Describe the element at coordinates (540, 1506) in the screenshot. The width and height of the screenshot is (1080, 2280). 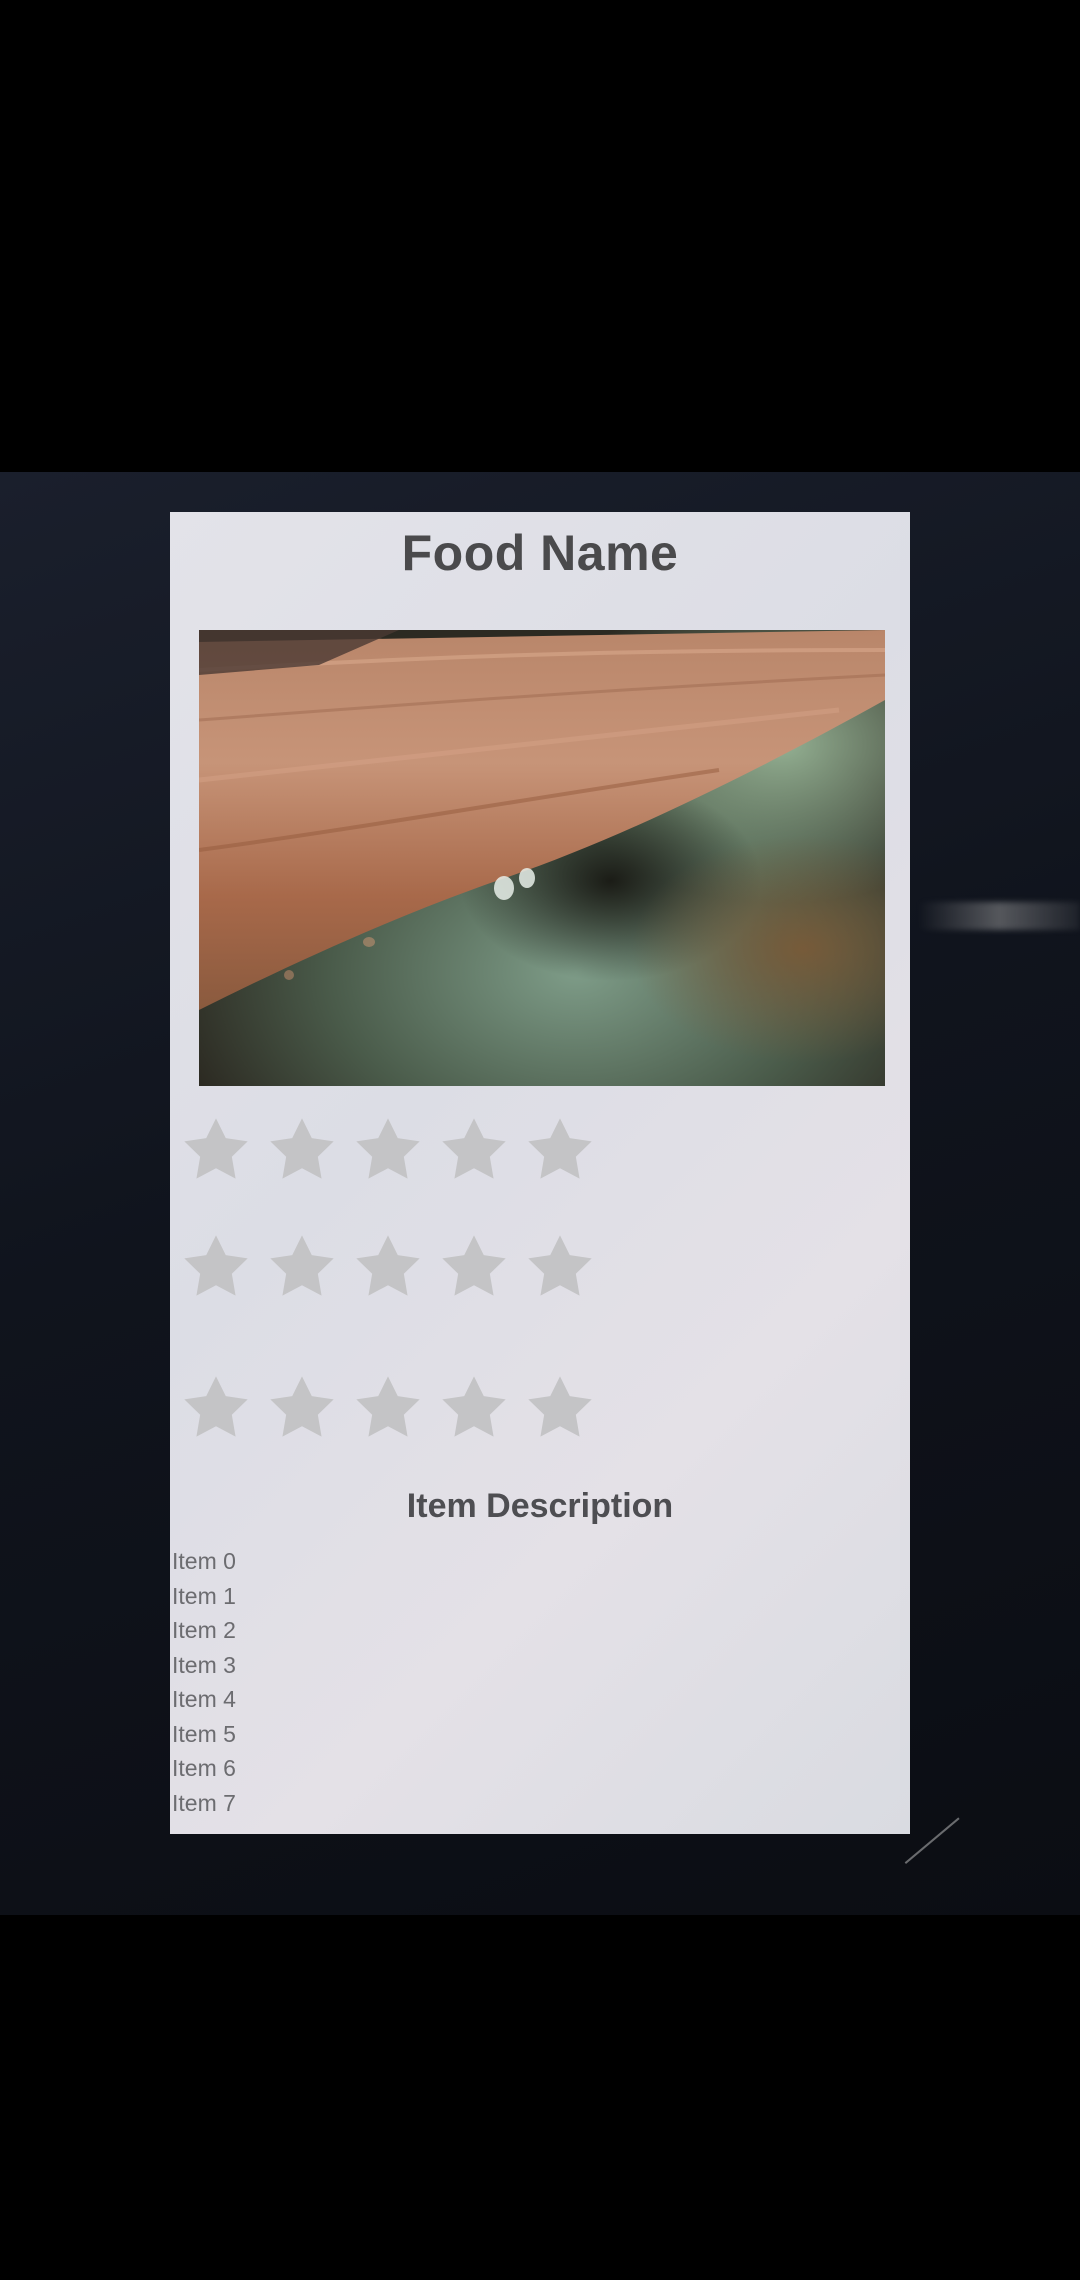
I see `description-title: Item Description` at that location.